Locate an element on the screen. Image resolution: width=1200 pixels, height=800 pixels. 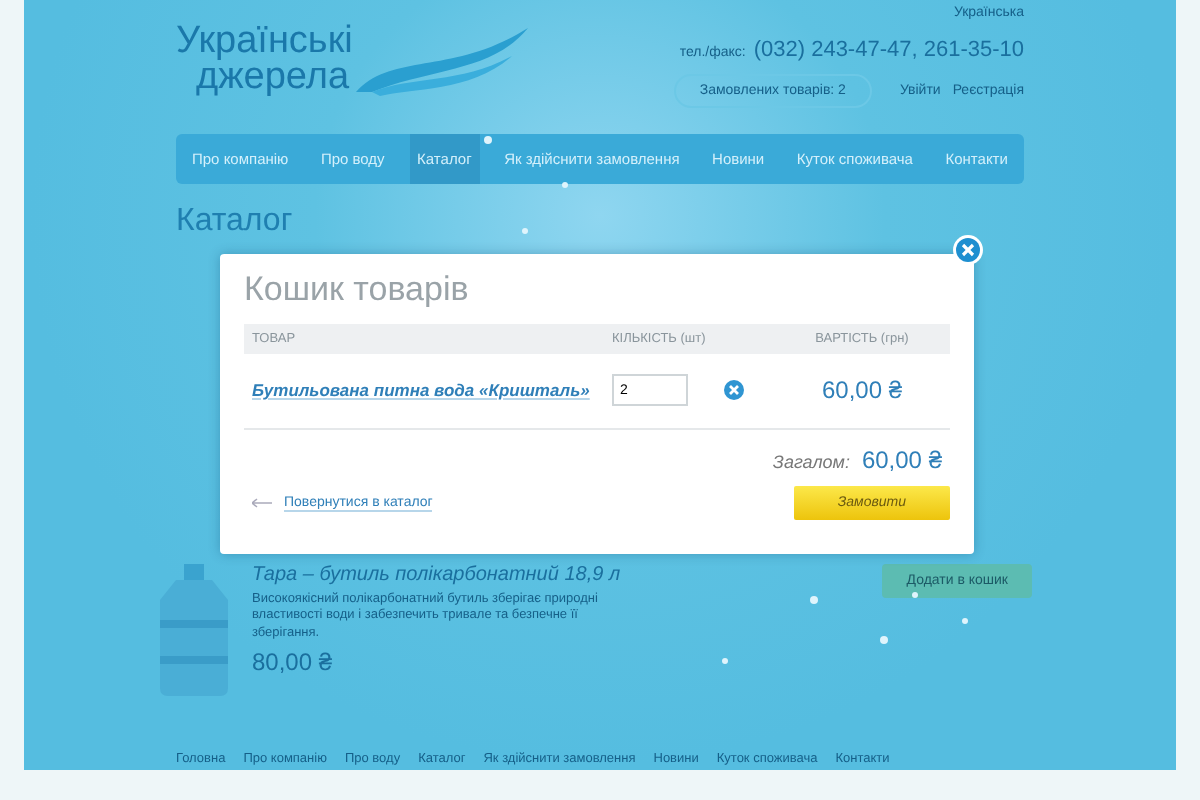
wave-logo-icon is located at coordinates (442, 60).